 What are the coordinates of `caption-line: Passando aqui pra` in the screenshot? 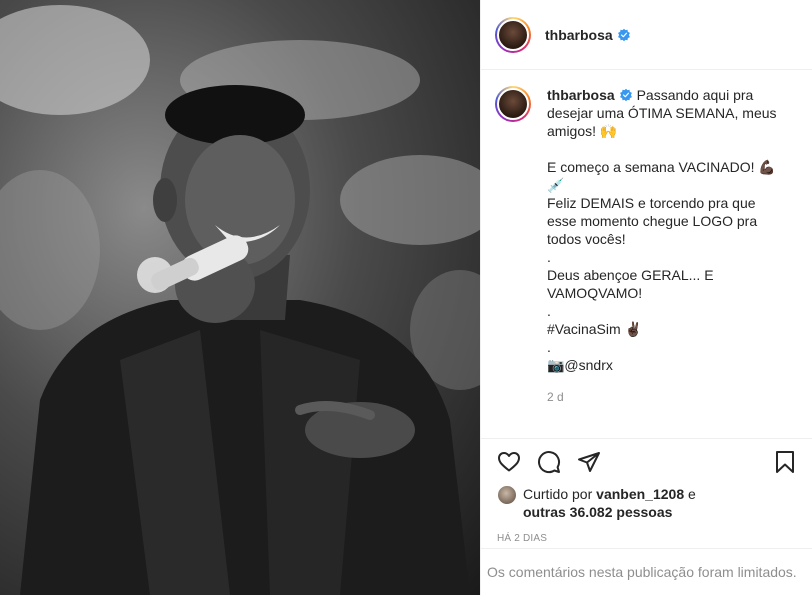 It's located at (695, 95).